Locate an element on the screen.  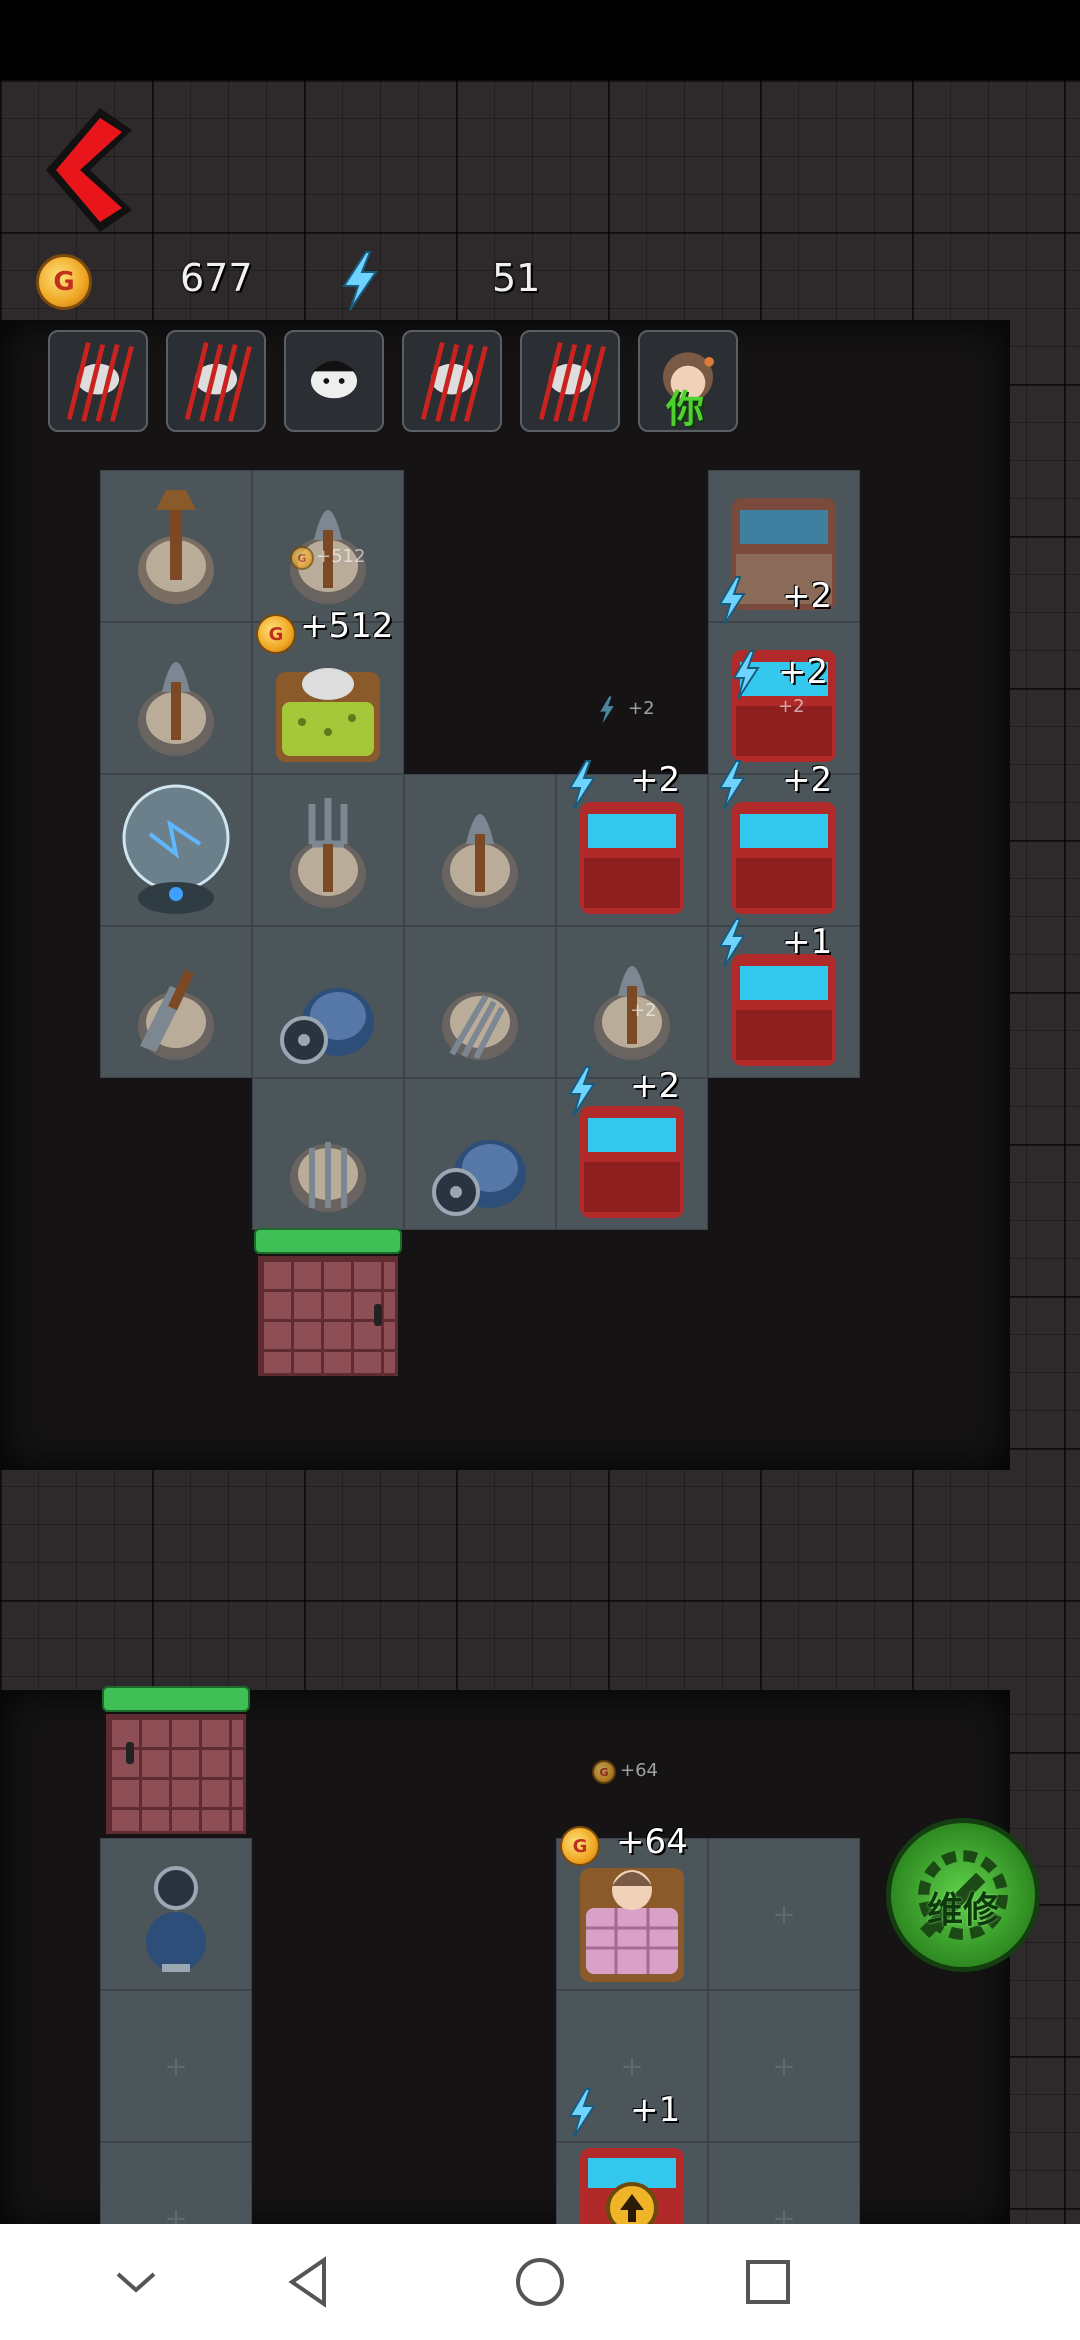
tesla-orb-icon is located at coordinates (176, 849).